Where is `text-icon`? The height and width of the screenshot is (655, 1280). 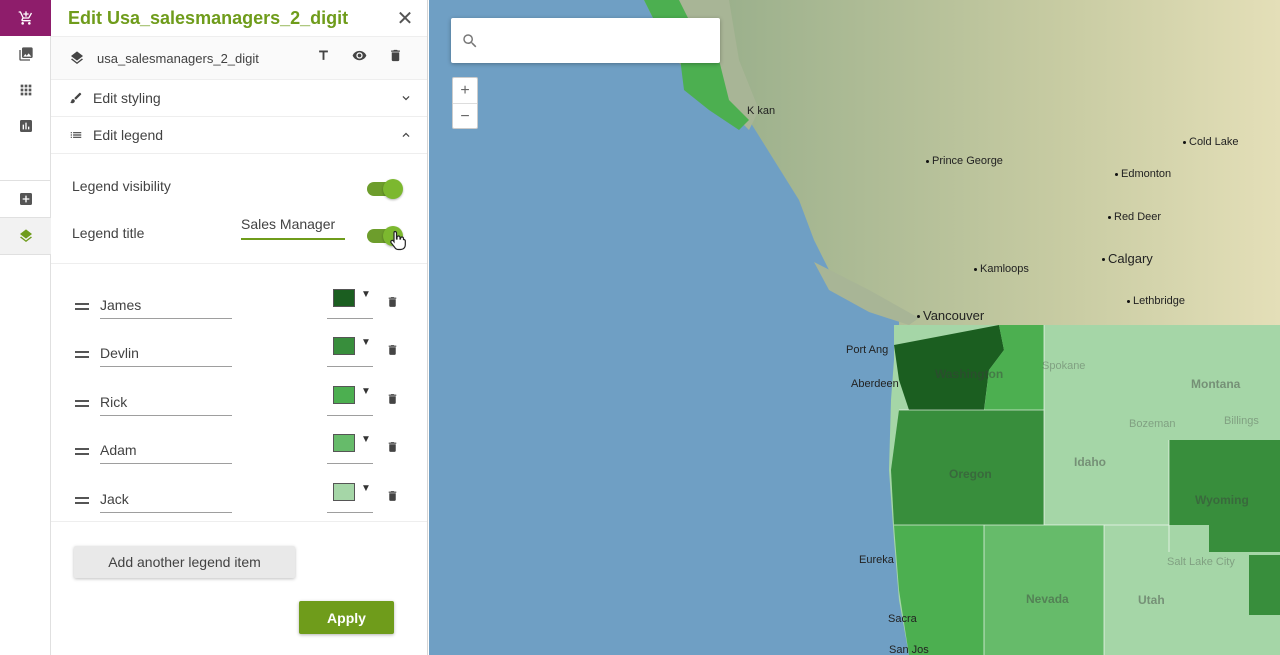
text-icon is located at coordinates (323, 55).